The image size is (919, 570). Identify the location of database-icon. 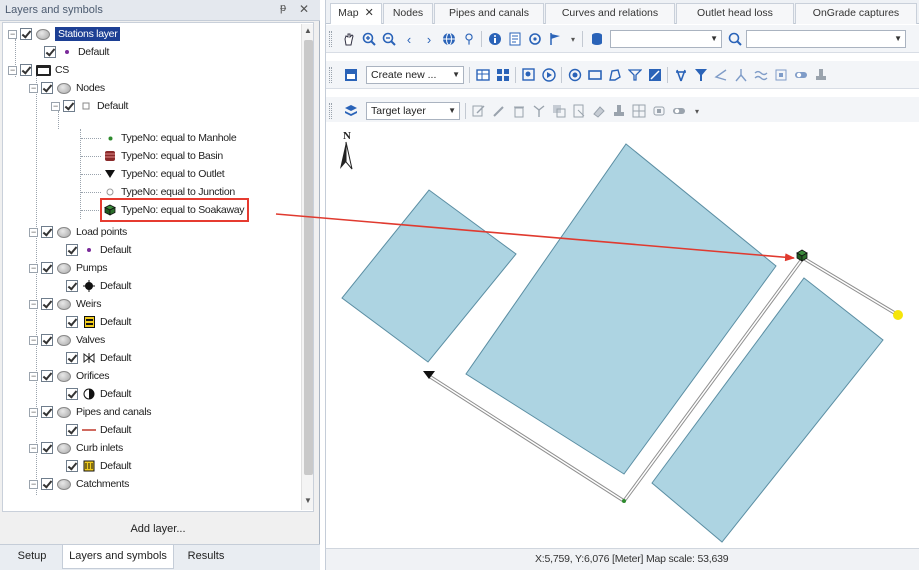
(597, 39).